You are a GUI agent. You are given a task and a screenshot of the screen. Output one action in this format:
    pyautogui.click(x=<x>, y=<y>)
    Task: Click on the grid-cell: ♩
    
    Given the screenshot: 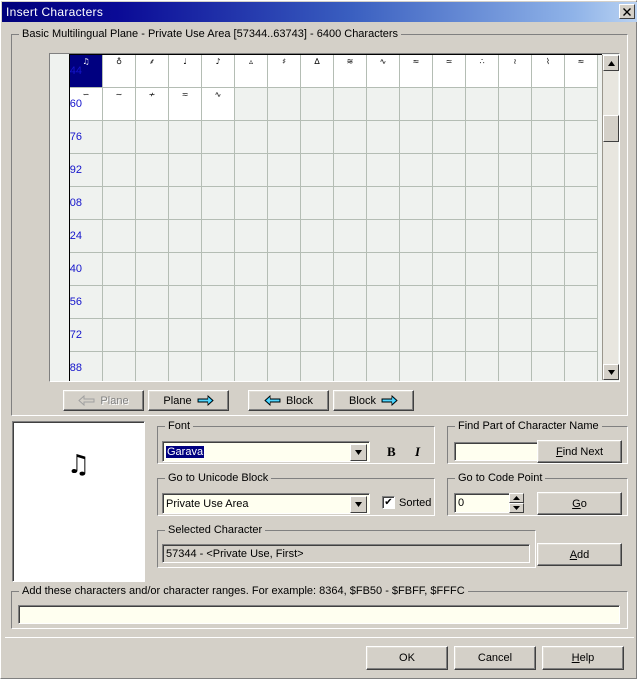 What is the action you would take?
    pyautogui.click(x=185, y=71)
    